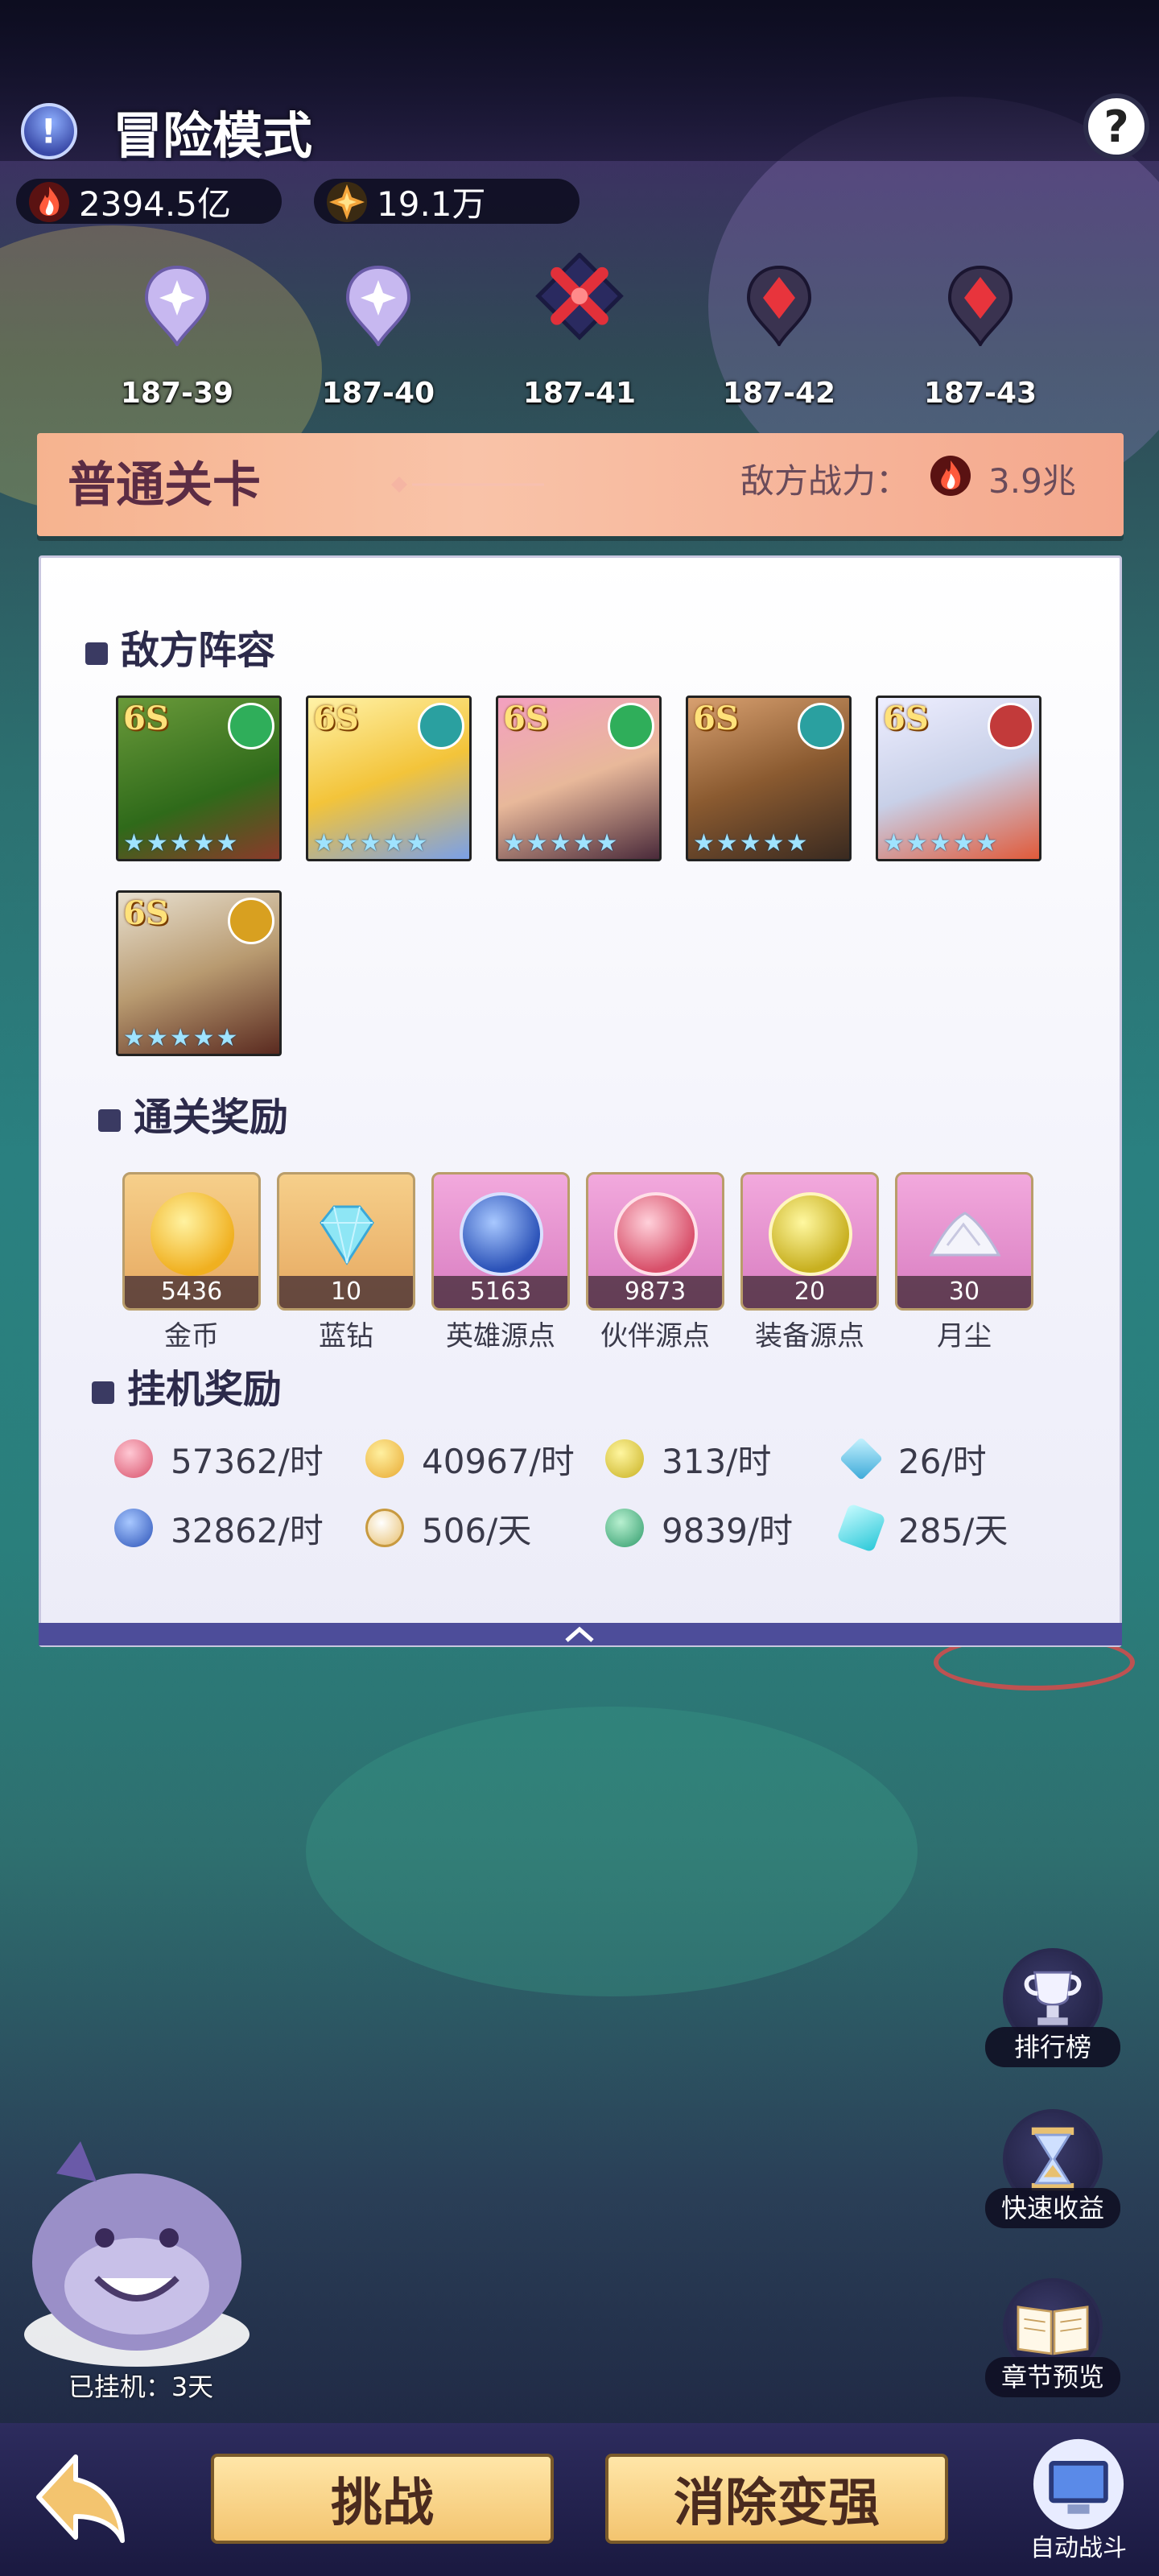 This screenshot has width=1159, height=2576. What do you see at coordinates (1052, 2377) in the screenshot?
I see `chapter-preview-label: 章节预览` at bounding box center [1052, 2377].